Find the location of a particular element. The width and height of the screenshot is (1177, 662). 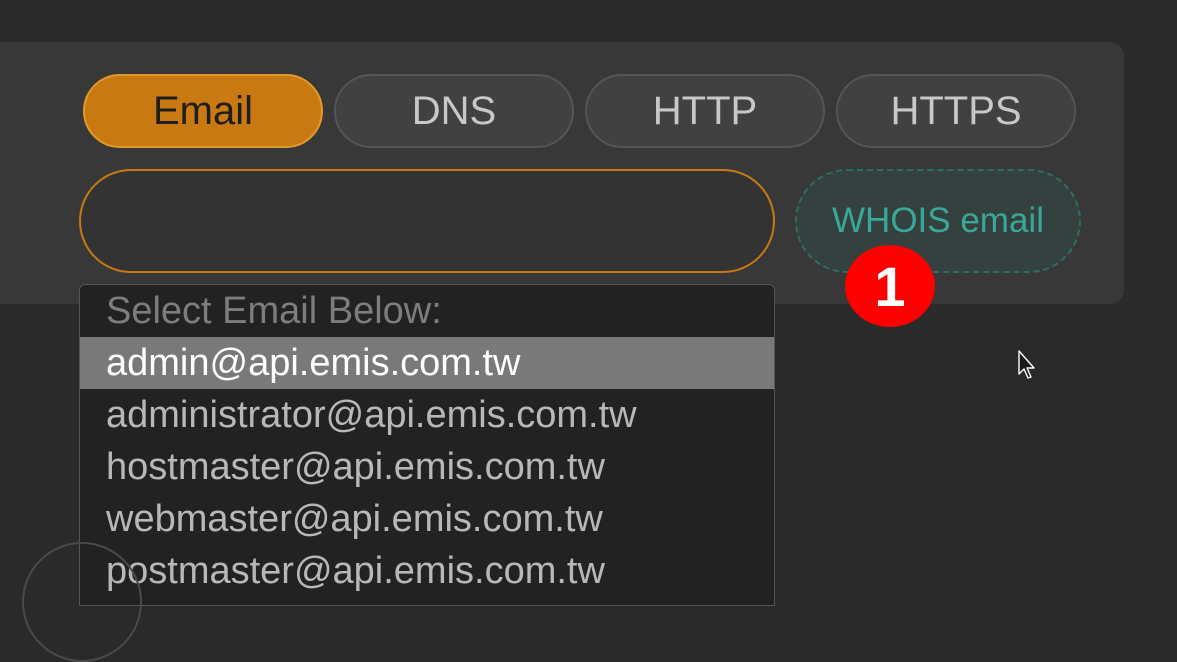

dropdown-option-hostmaster: hostmaster@api.emis.com.tw is located at coordinates (427, 467).